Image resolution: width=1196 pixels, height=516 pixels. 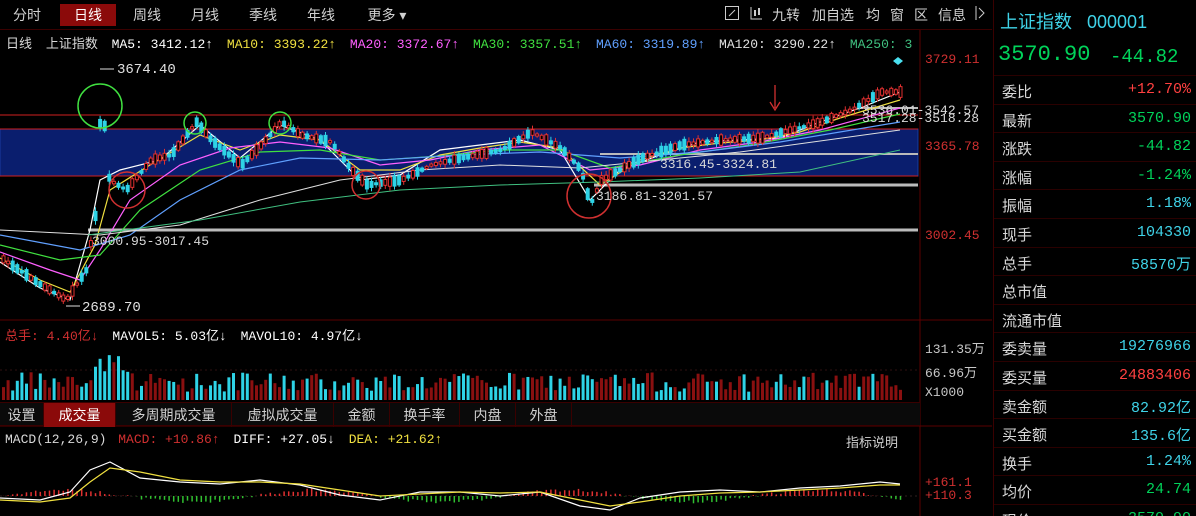 What do you see at coordinates (980, 15) in the screenshot?
I see `collapse-icon` at bounding box center [980, 15].